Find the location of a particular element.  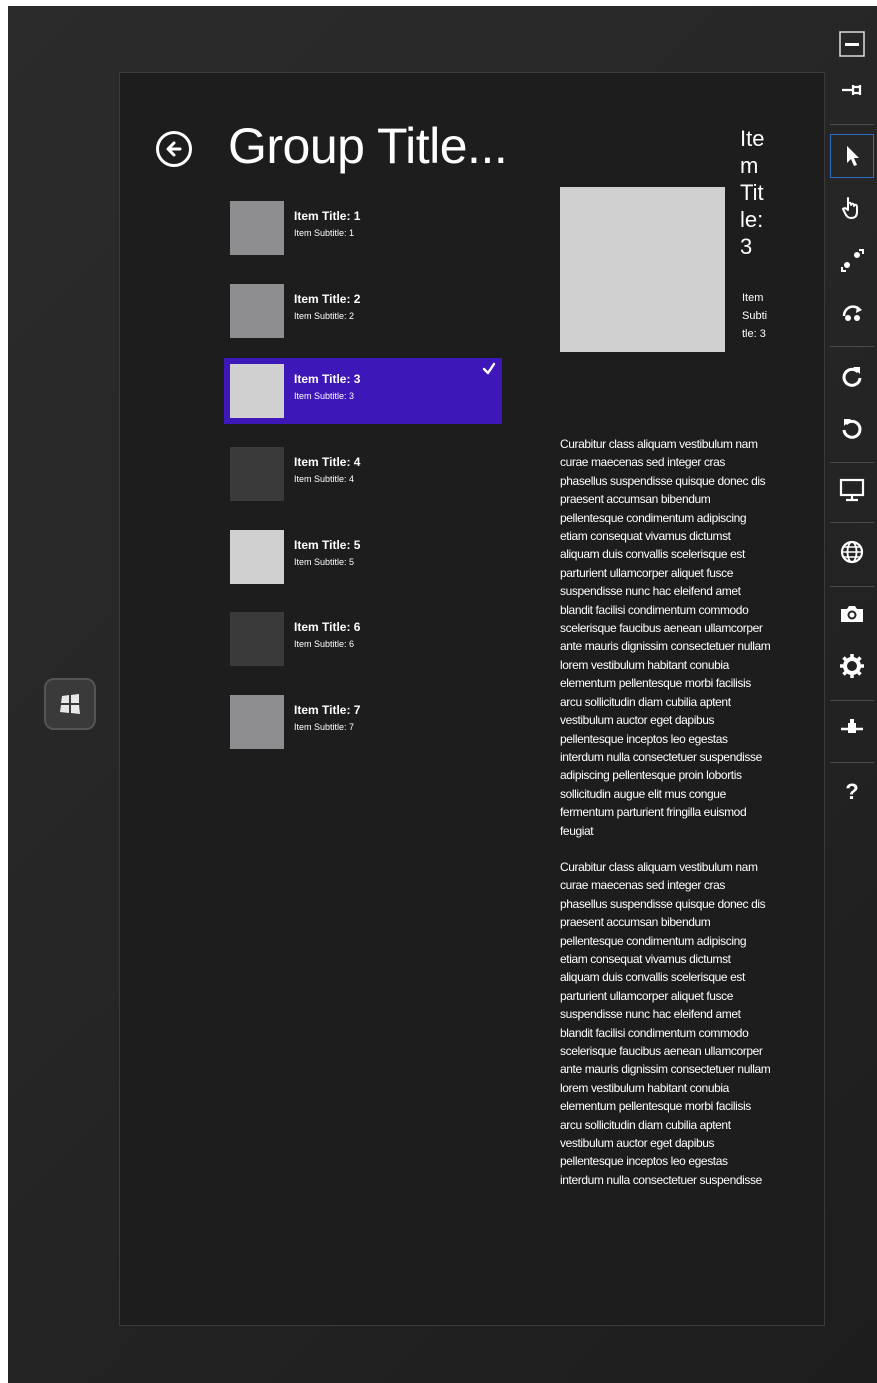

rotate-clockwise-icon is located at coordinates (852, 376).